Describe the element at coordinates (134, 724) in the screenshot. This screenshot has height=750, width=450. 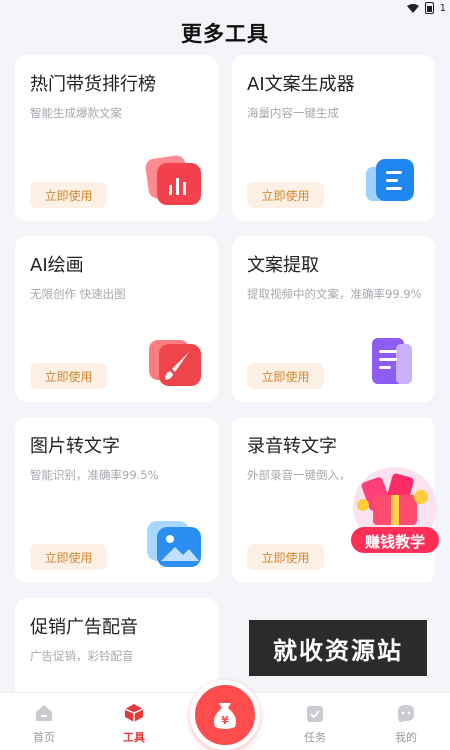
I see `tab-tools: 工具` at that location.